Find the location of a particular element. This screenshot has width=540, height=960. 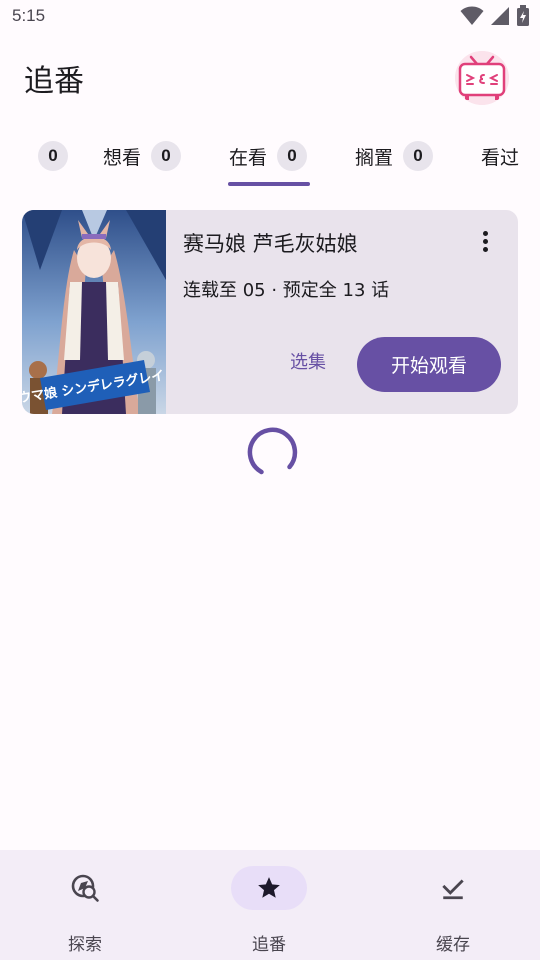

tab-label: 搁置 is located at coordinates (374, 157).